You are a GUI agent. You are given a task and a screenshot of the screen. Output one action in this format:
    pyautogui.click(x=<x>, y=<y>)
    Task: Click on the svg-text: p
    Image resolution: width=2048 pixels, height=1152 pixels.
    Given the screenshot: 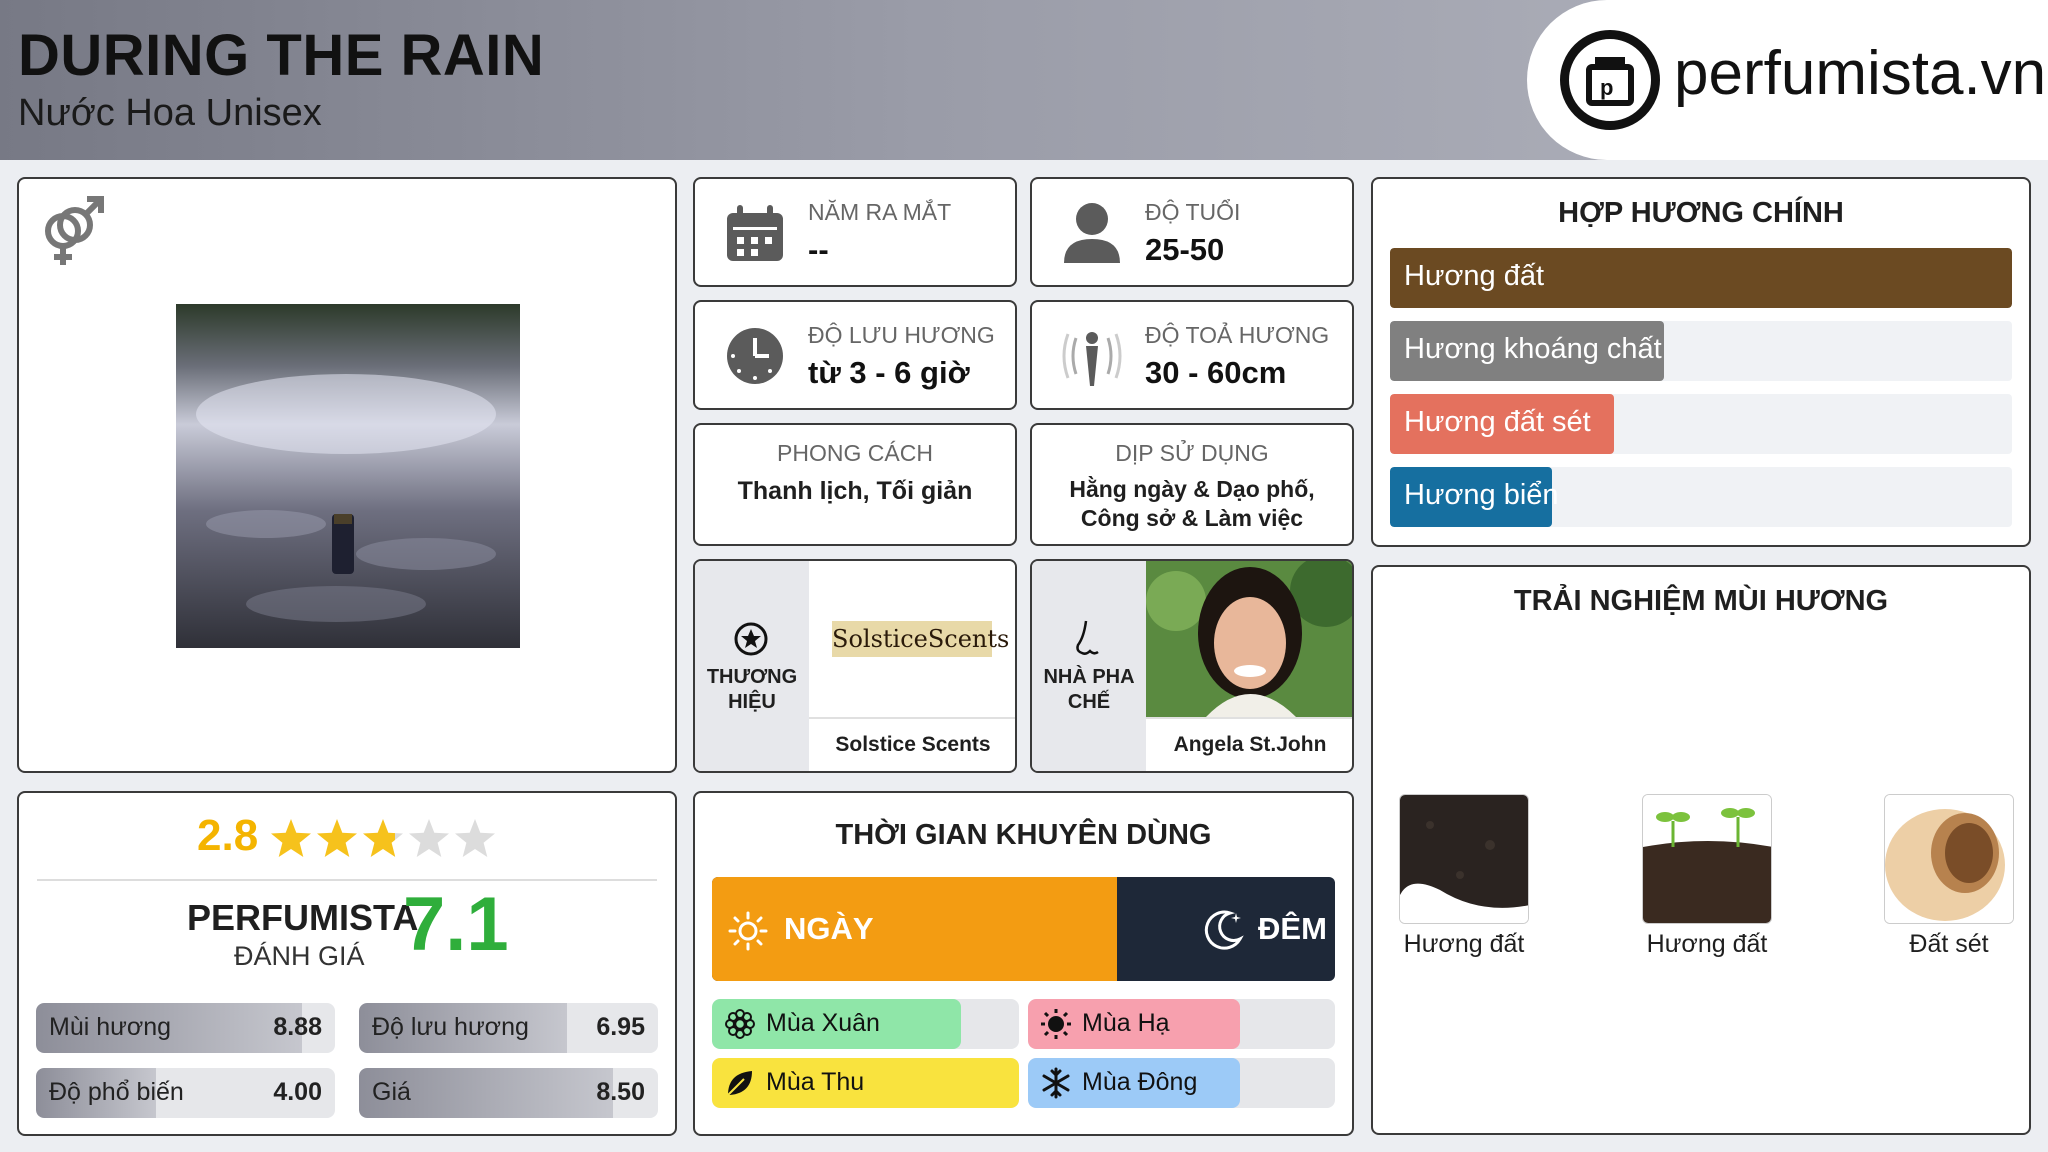 What is the action you would take?
    pyautogui.click(x=1606, y=87)
    